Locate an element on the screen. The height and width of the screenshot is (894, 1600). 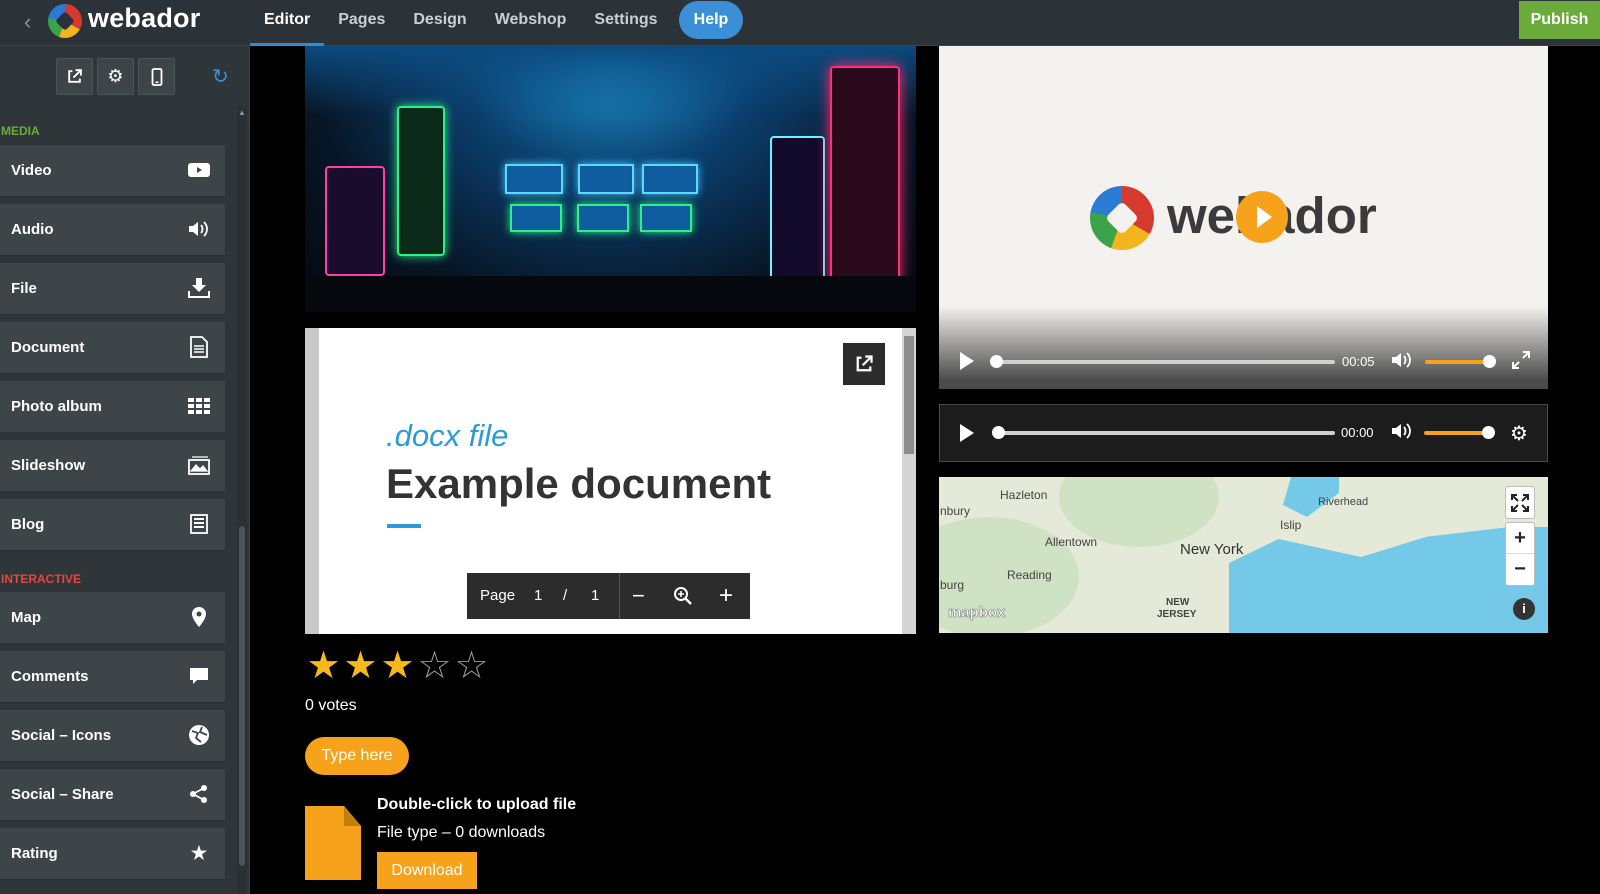
audio-volume-knob is located at coordinates (1488, 432).